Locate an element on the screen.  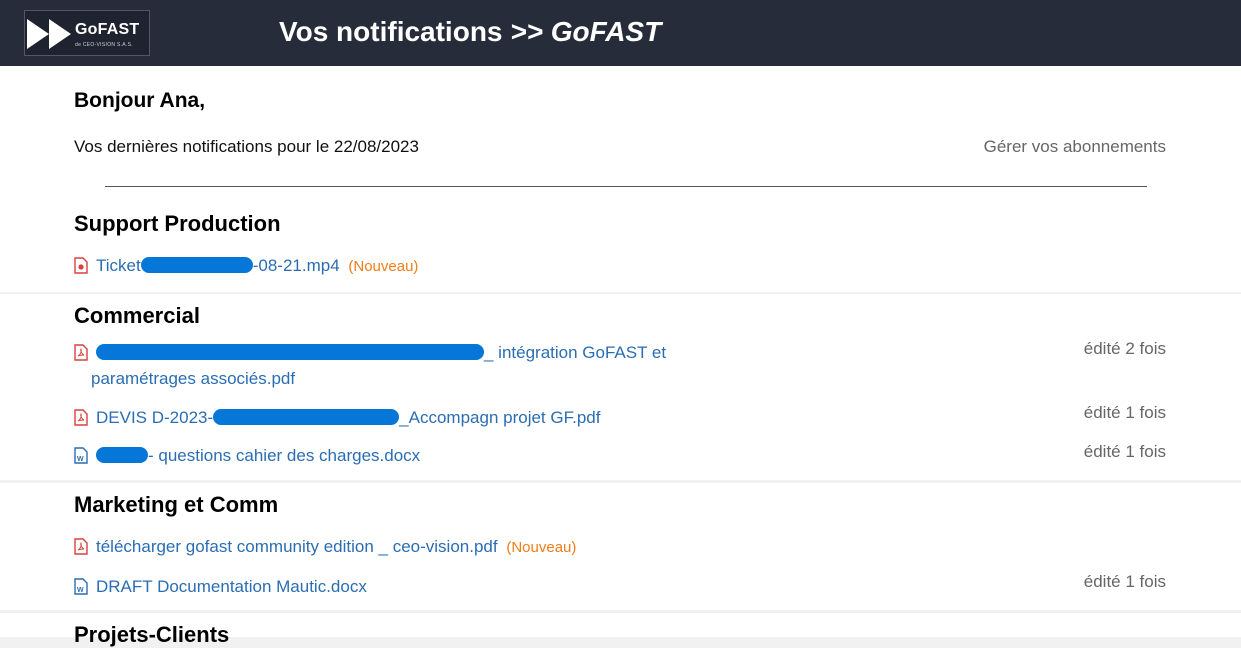
greeting: Bonjour Ana, is located at coordinates (140, 100).